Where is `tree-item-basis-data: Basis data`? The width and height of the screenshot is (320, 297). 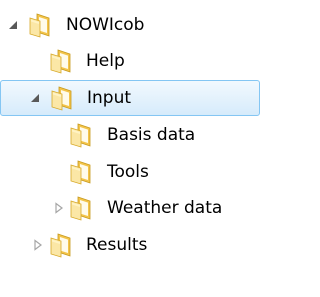 tree-item-basis-data: Basis data is located at coordinates (130, 135).